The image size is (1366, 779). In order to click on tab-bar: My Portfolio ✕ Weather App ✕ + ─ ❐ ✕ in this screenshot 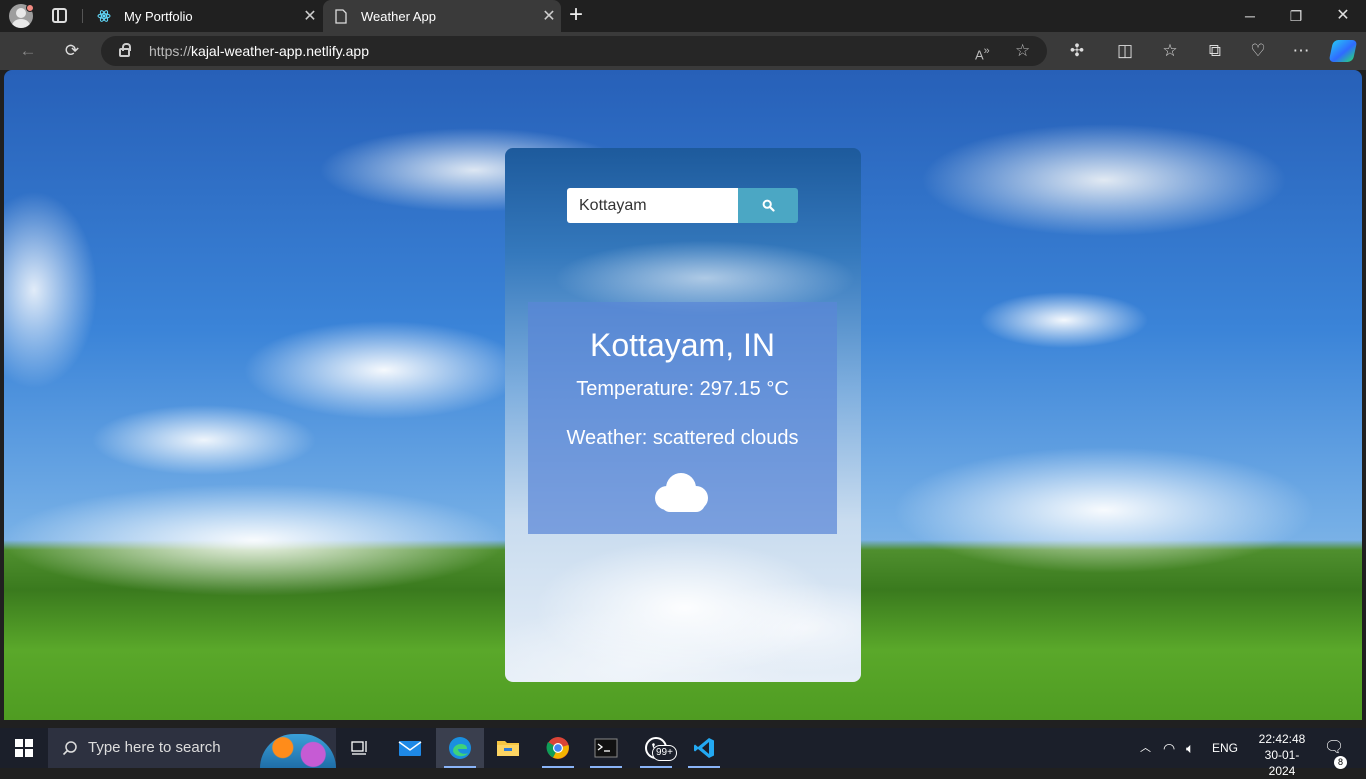, I will do `click(683, 16)`.